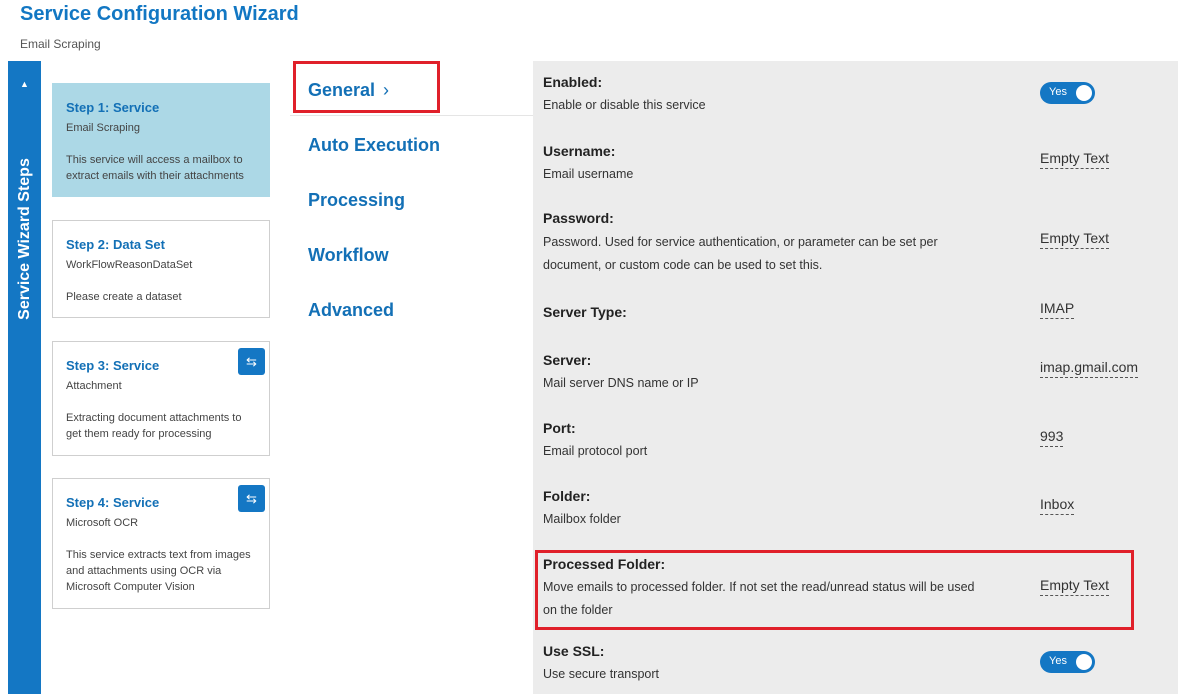  What do you see at coordinates (60, 44) in the screenshot?
I see `page-subtitle: Email Scraping` at bounding box center [60, 44].